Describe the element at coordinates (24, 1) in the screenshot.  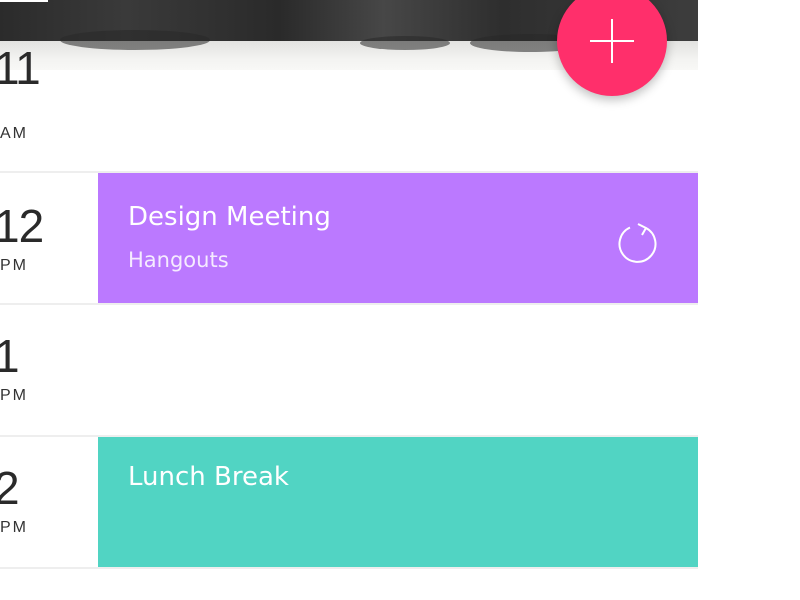
I see `header-tab-indicator` at that location.